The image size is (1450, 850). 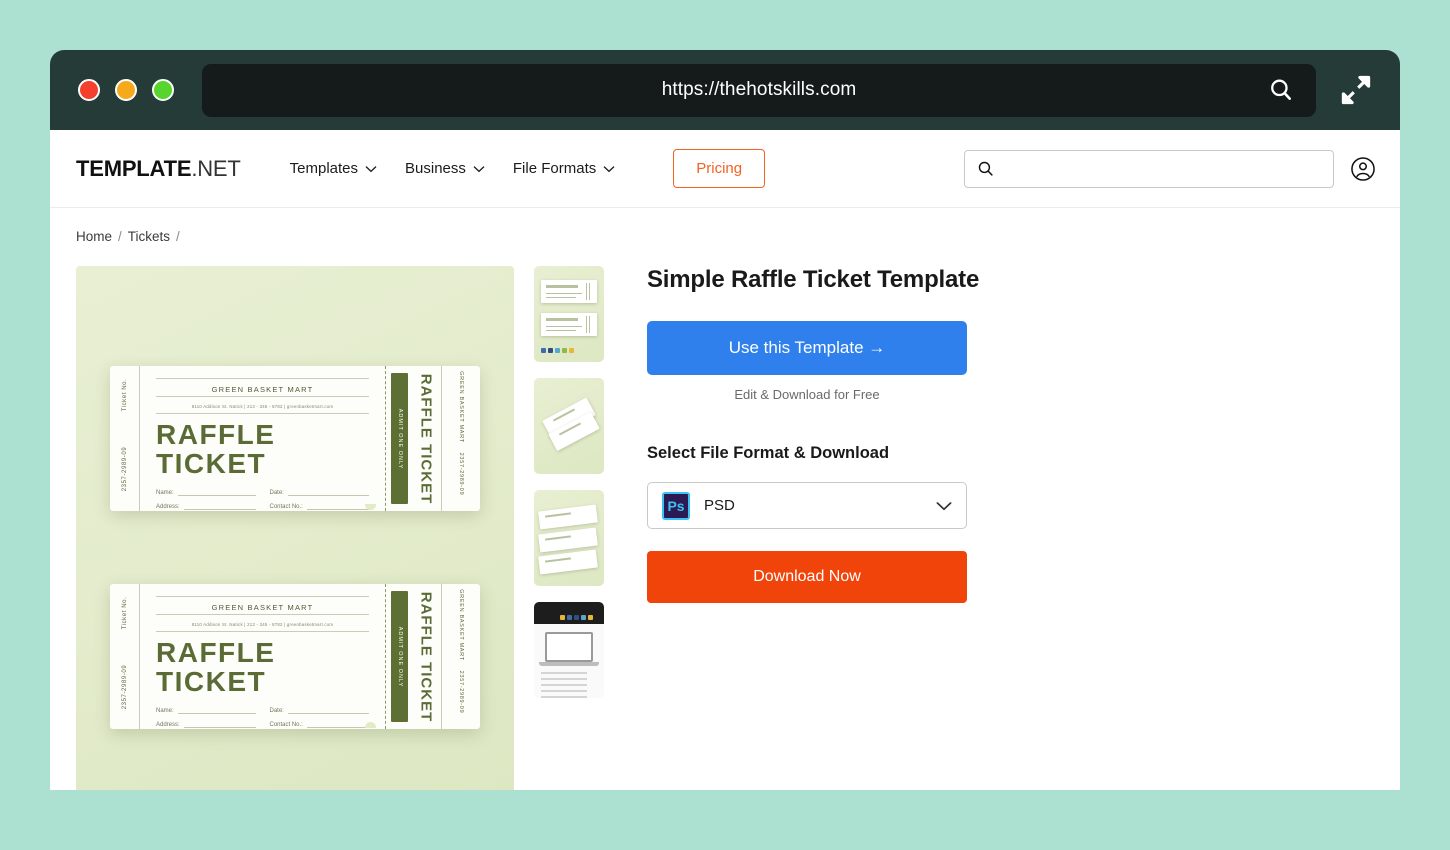 What do you see at coordinates (149, 236) in the screenshot?
I see `breadcrumb-item-tickets: Tickets` at bounding box center [149, 236].